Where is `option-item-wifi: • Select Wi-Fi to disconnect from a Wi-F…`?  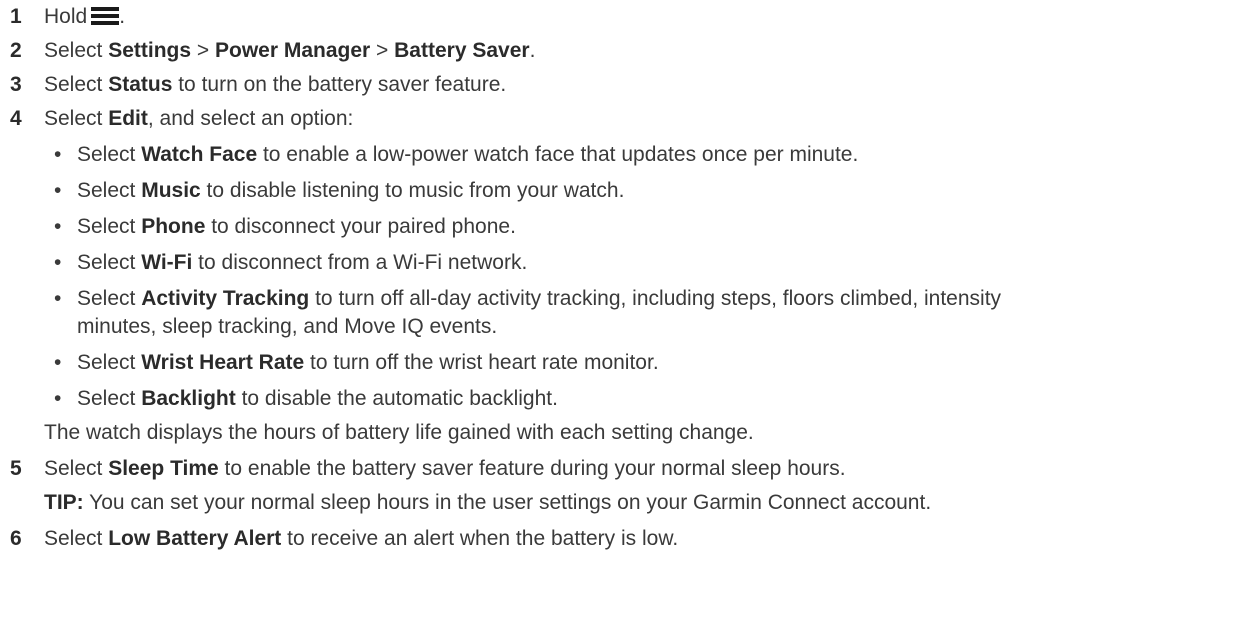
option-item-wifi: • Select Wi-Fi to disconnect from a Wi-F… is located at coordinates (627, 263).